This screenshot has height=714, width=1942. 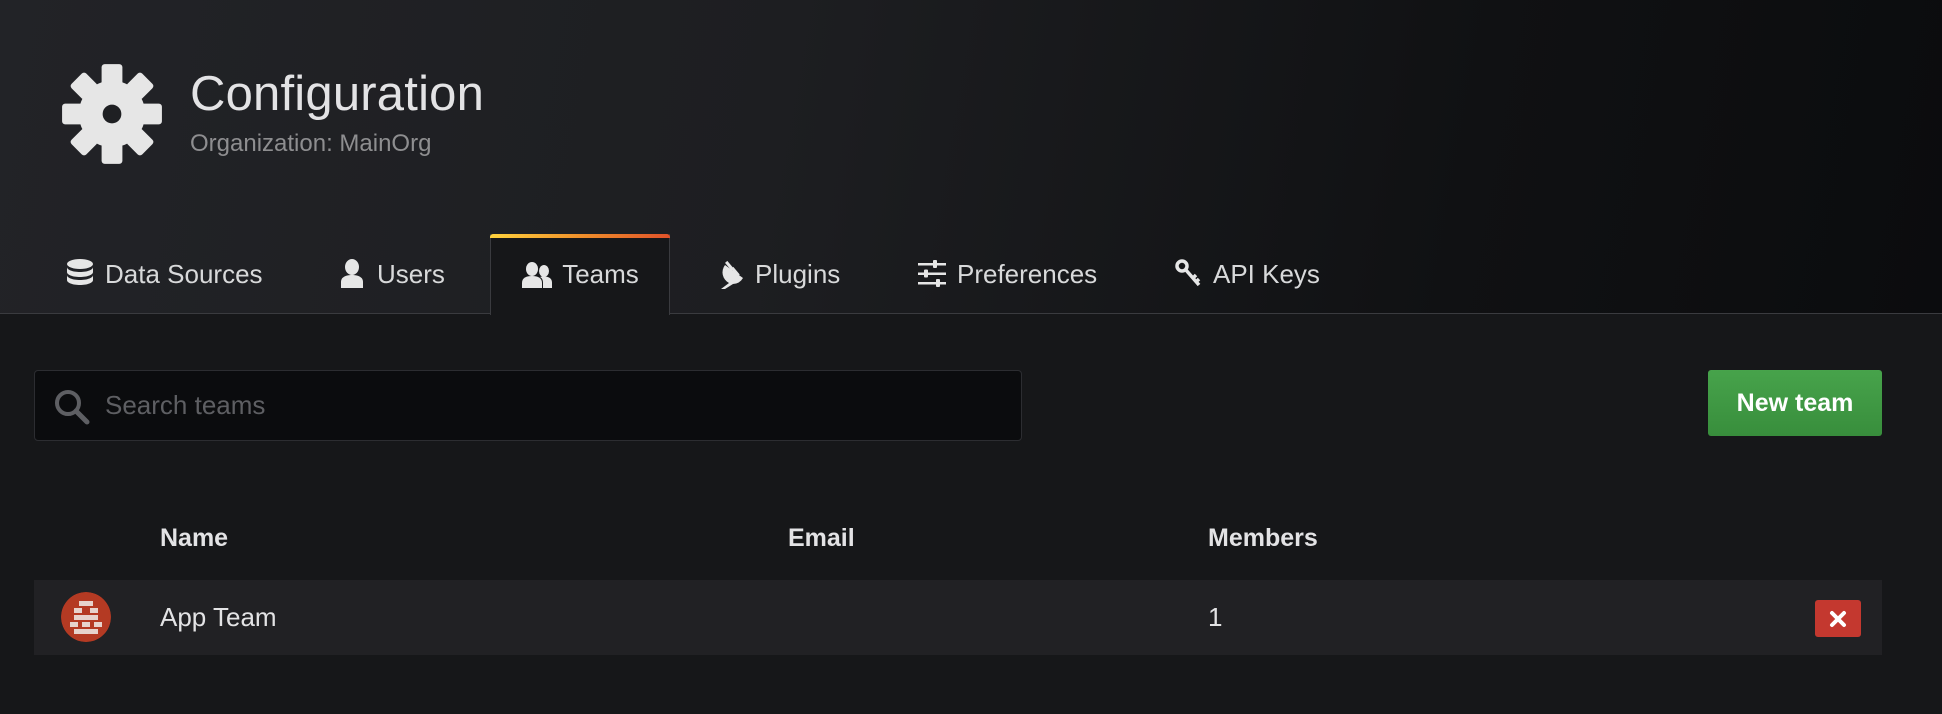 I want to click on team-members-count: 1, so click(x=1215, y=617).